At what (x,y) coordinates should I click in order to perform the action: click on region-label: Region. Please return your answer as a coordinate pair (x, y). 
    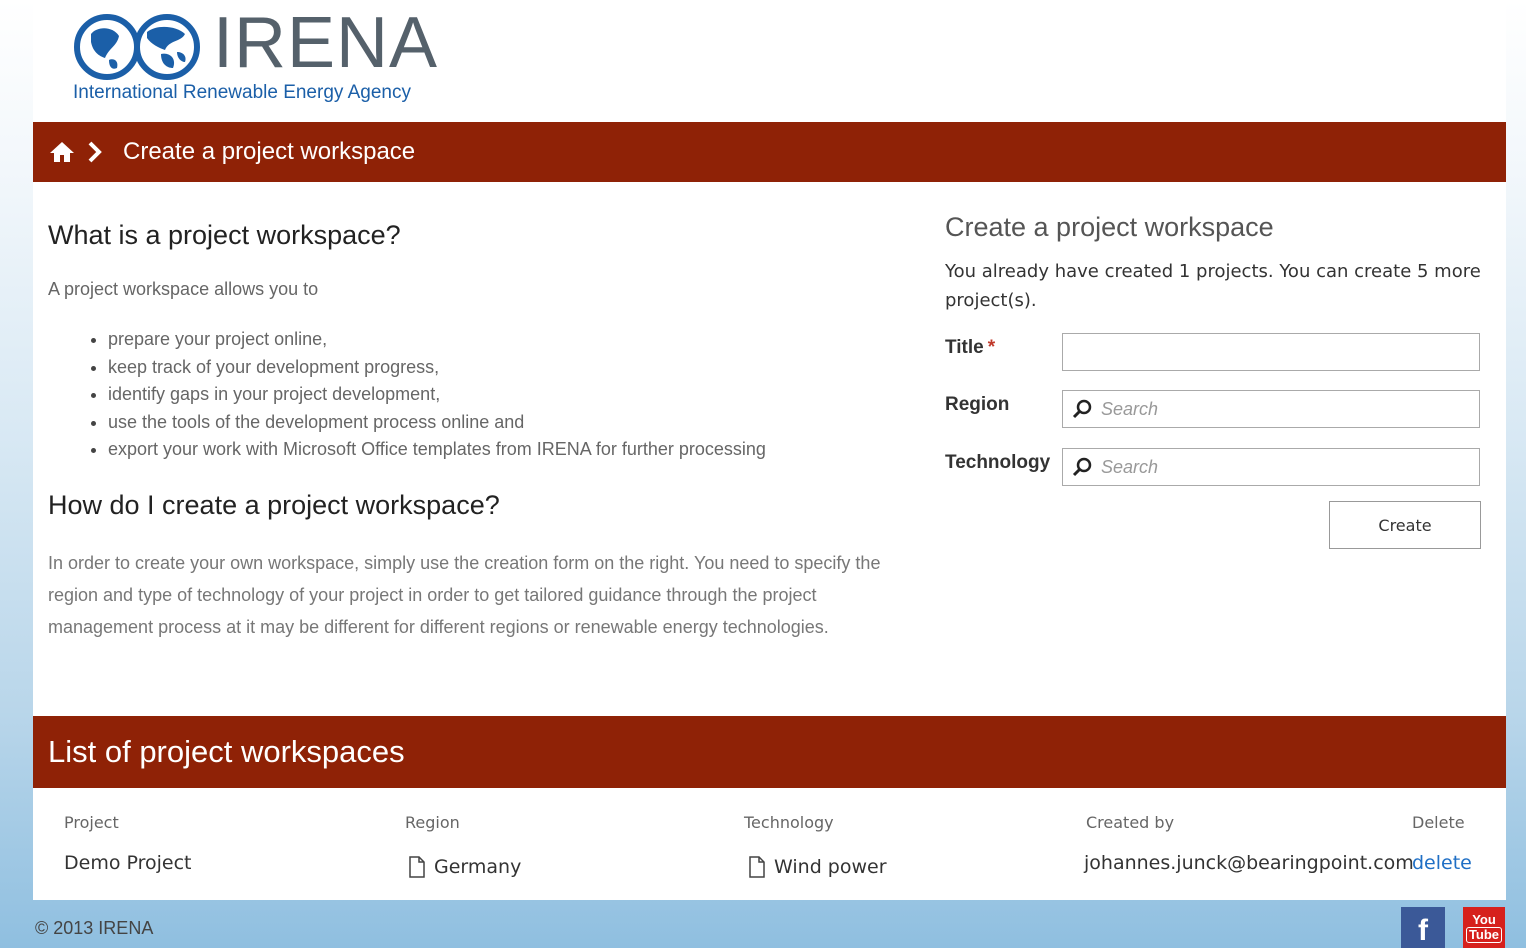
    Looking at the image, I should click on (977, 404).